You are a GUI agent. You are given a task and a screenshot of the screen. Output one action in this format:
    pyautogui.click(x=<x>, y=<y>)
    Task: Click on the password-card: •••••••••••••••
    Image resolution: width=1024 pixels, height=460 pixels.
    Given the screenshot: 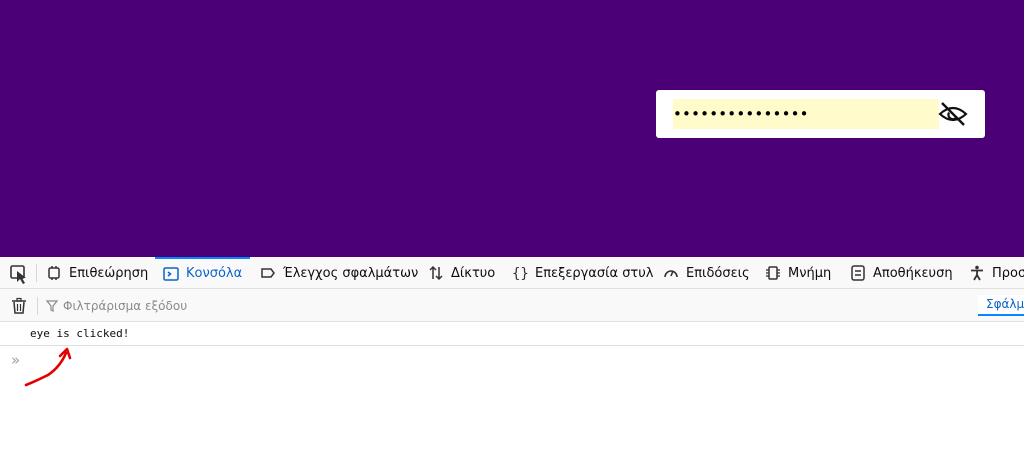 What is the action you would take?
    pyautogui.click(x=820, y=114)
    